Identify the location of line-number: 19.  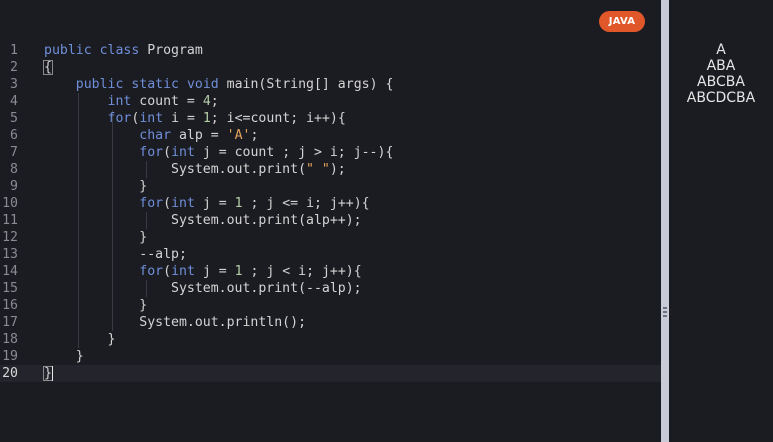
(10, 356).